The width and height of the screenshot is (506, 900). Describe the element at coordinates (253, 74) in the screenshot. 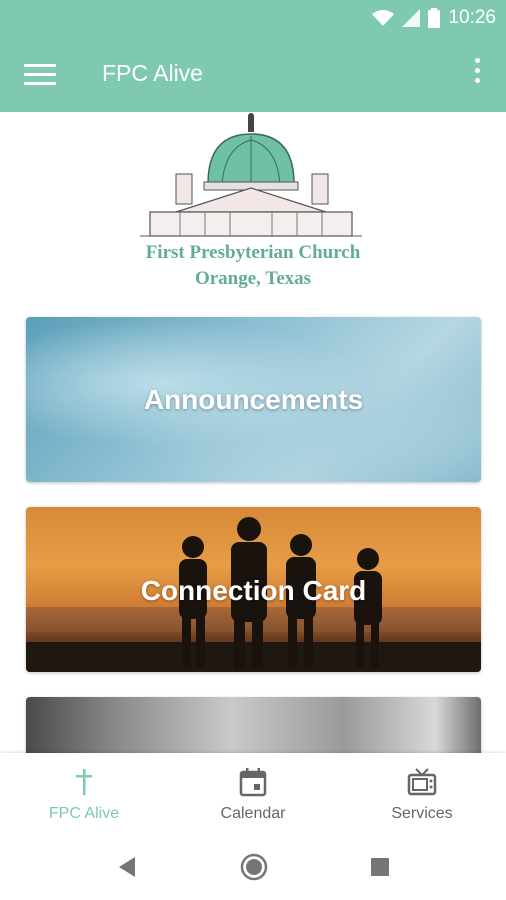

I see `app-toolbar: FPC Alive` at that location.